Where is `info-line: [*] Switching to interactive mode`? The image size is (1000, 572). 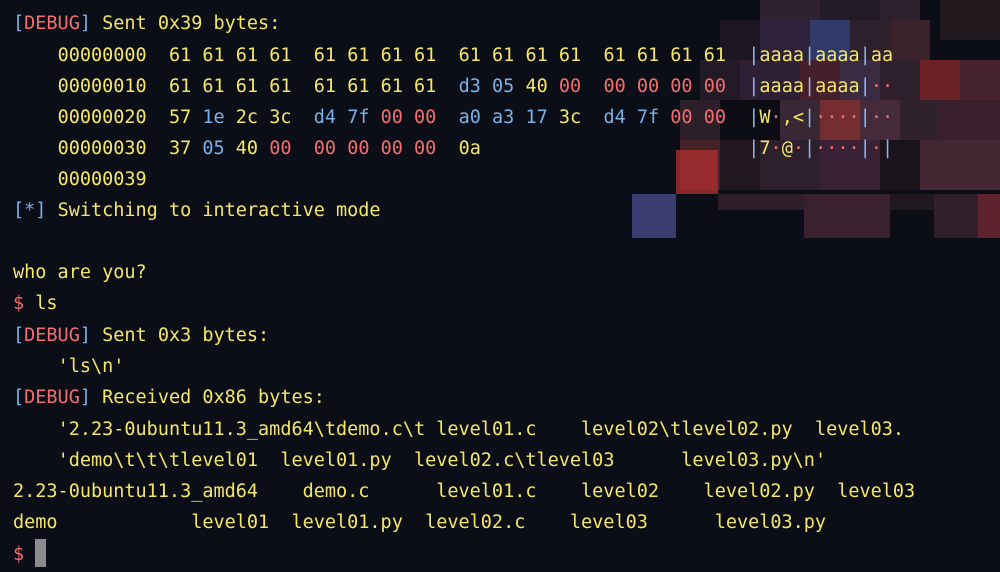
info-line: [*] Switching to interactive mode is located at coordinates (197, 210).